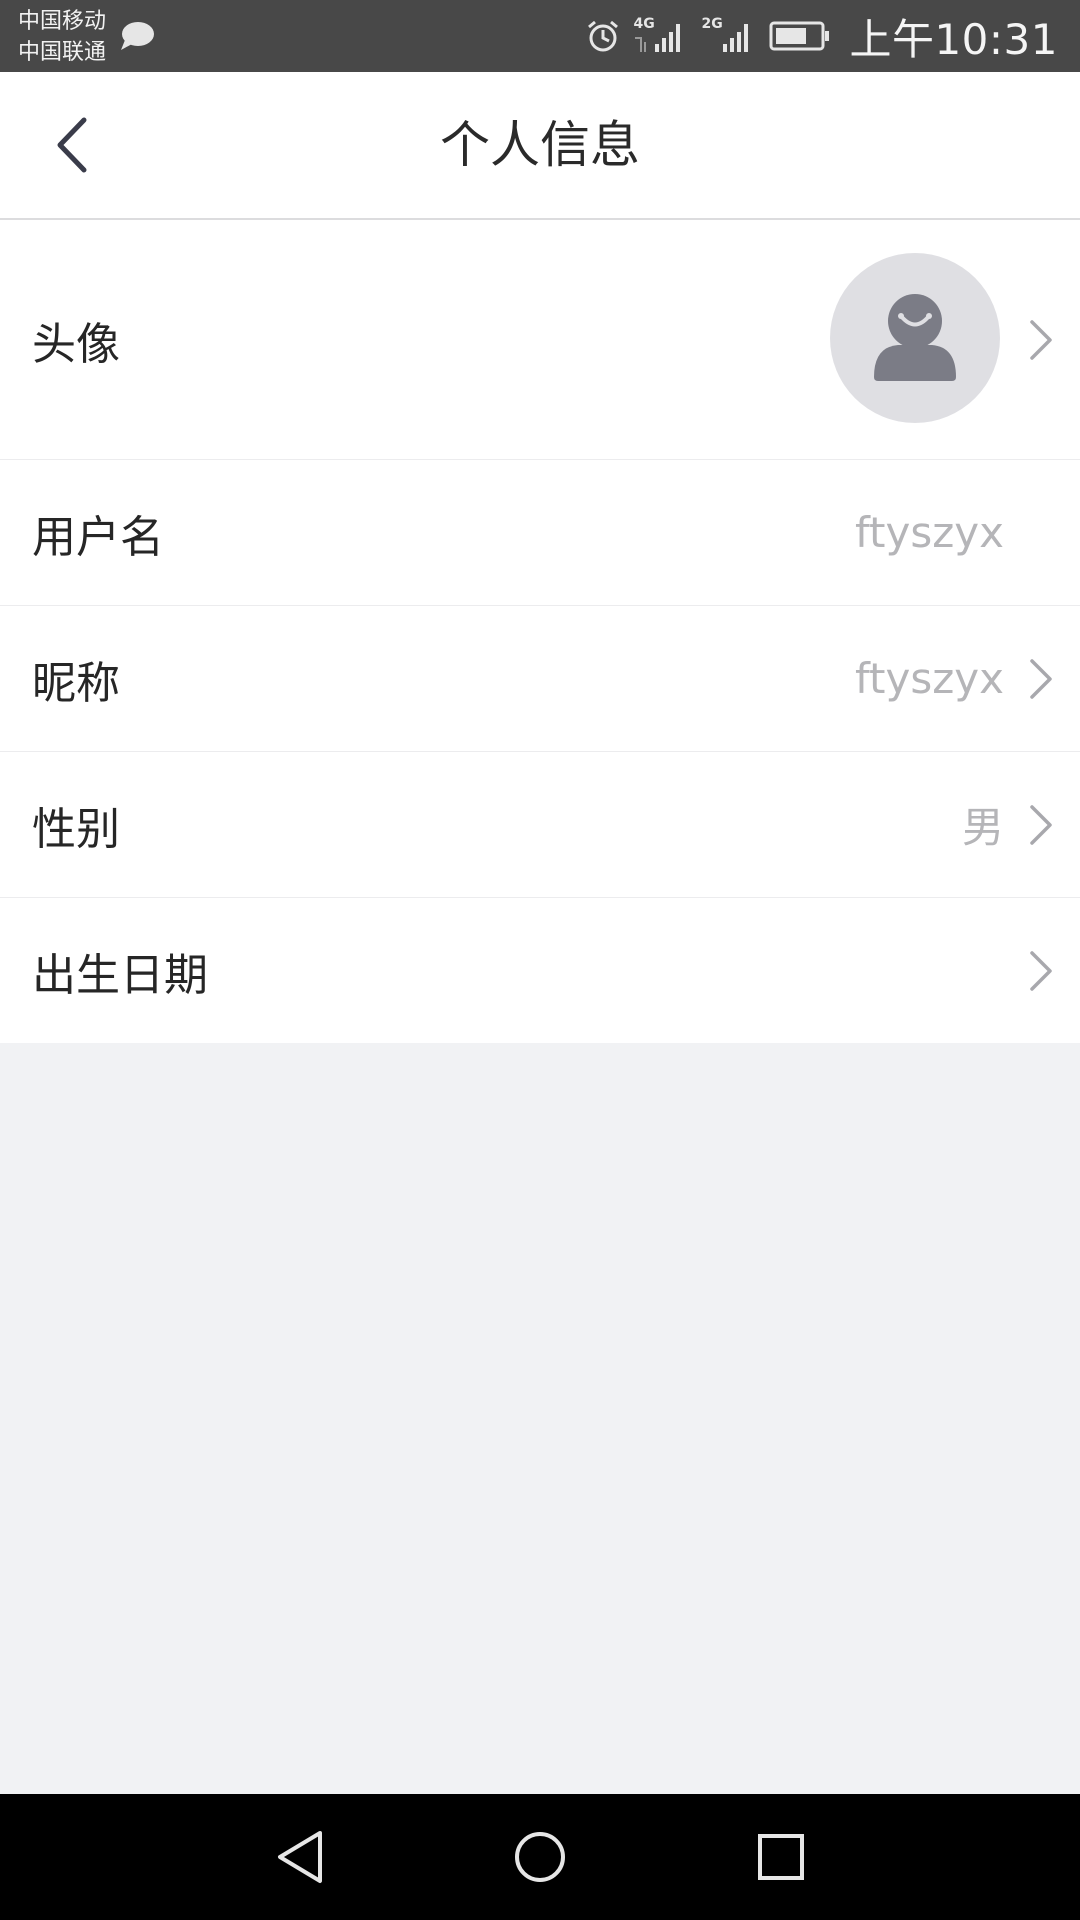 This screenshot has height=1920, width=1080. I want to click on nav-recents-icon, so click(780, 1857).